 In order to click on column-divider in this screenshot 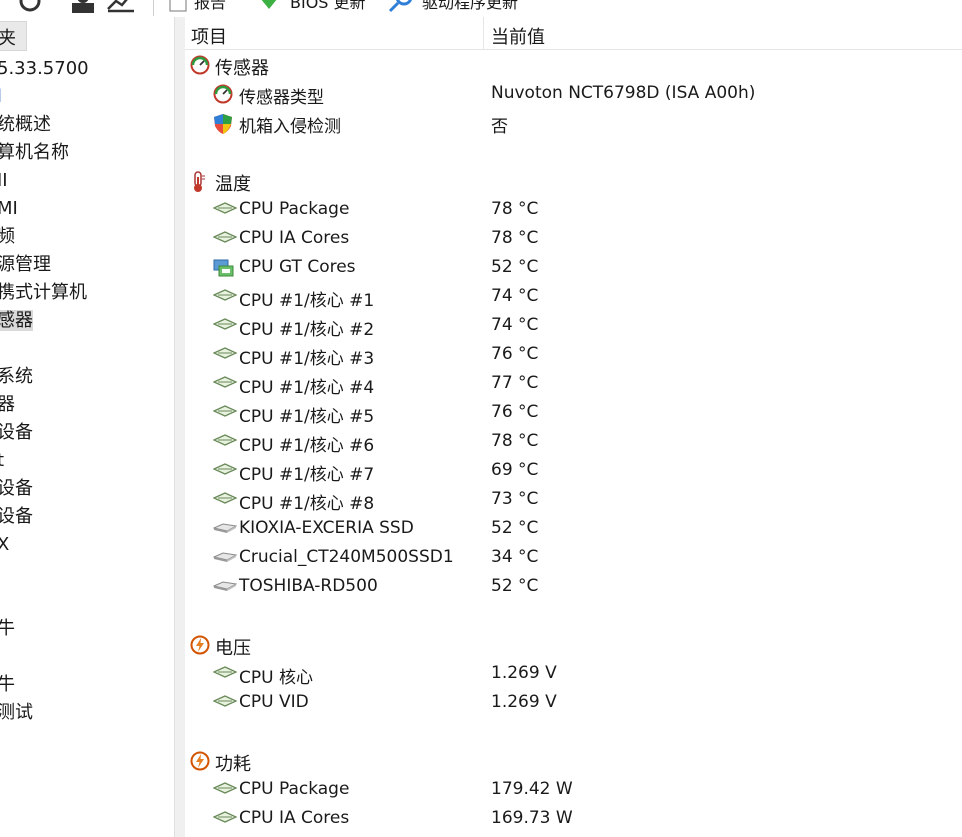, I will do `click(483, 33)`.